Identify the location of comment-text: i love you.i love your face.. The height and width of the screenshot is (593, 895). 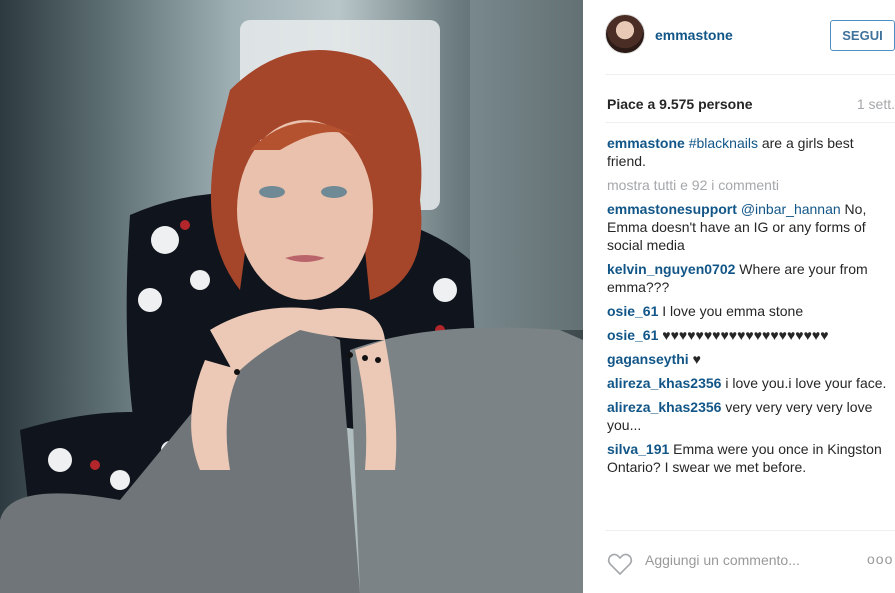
(804, 383).